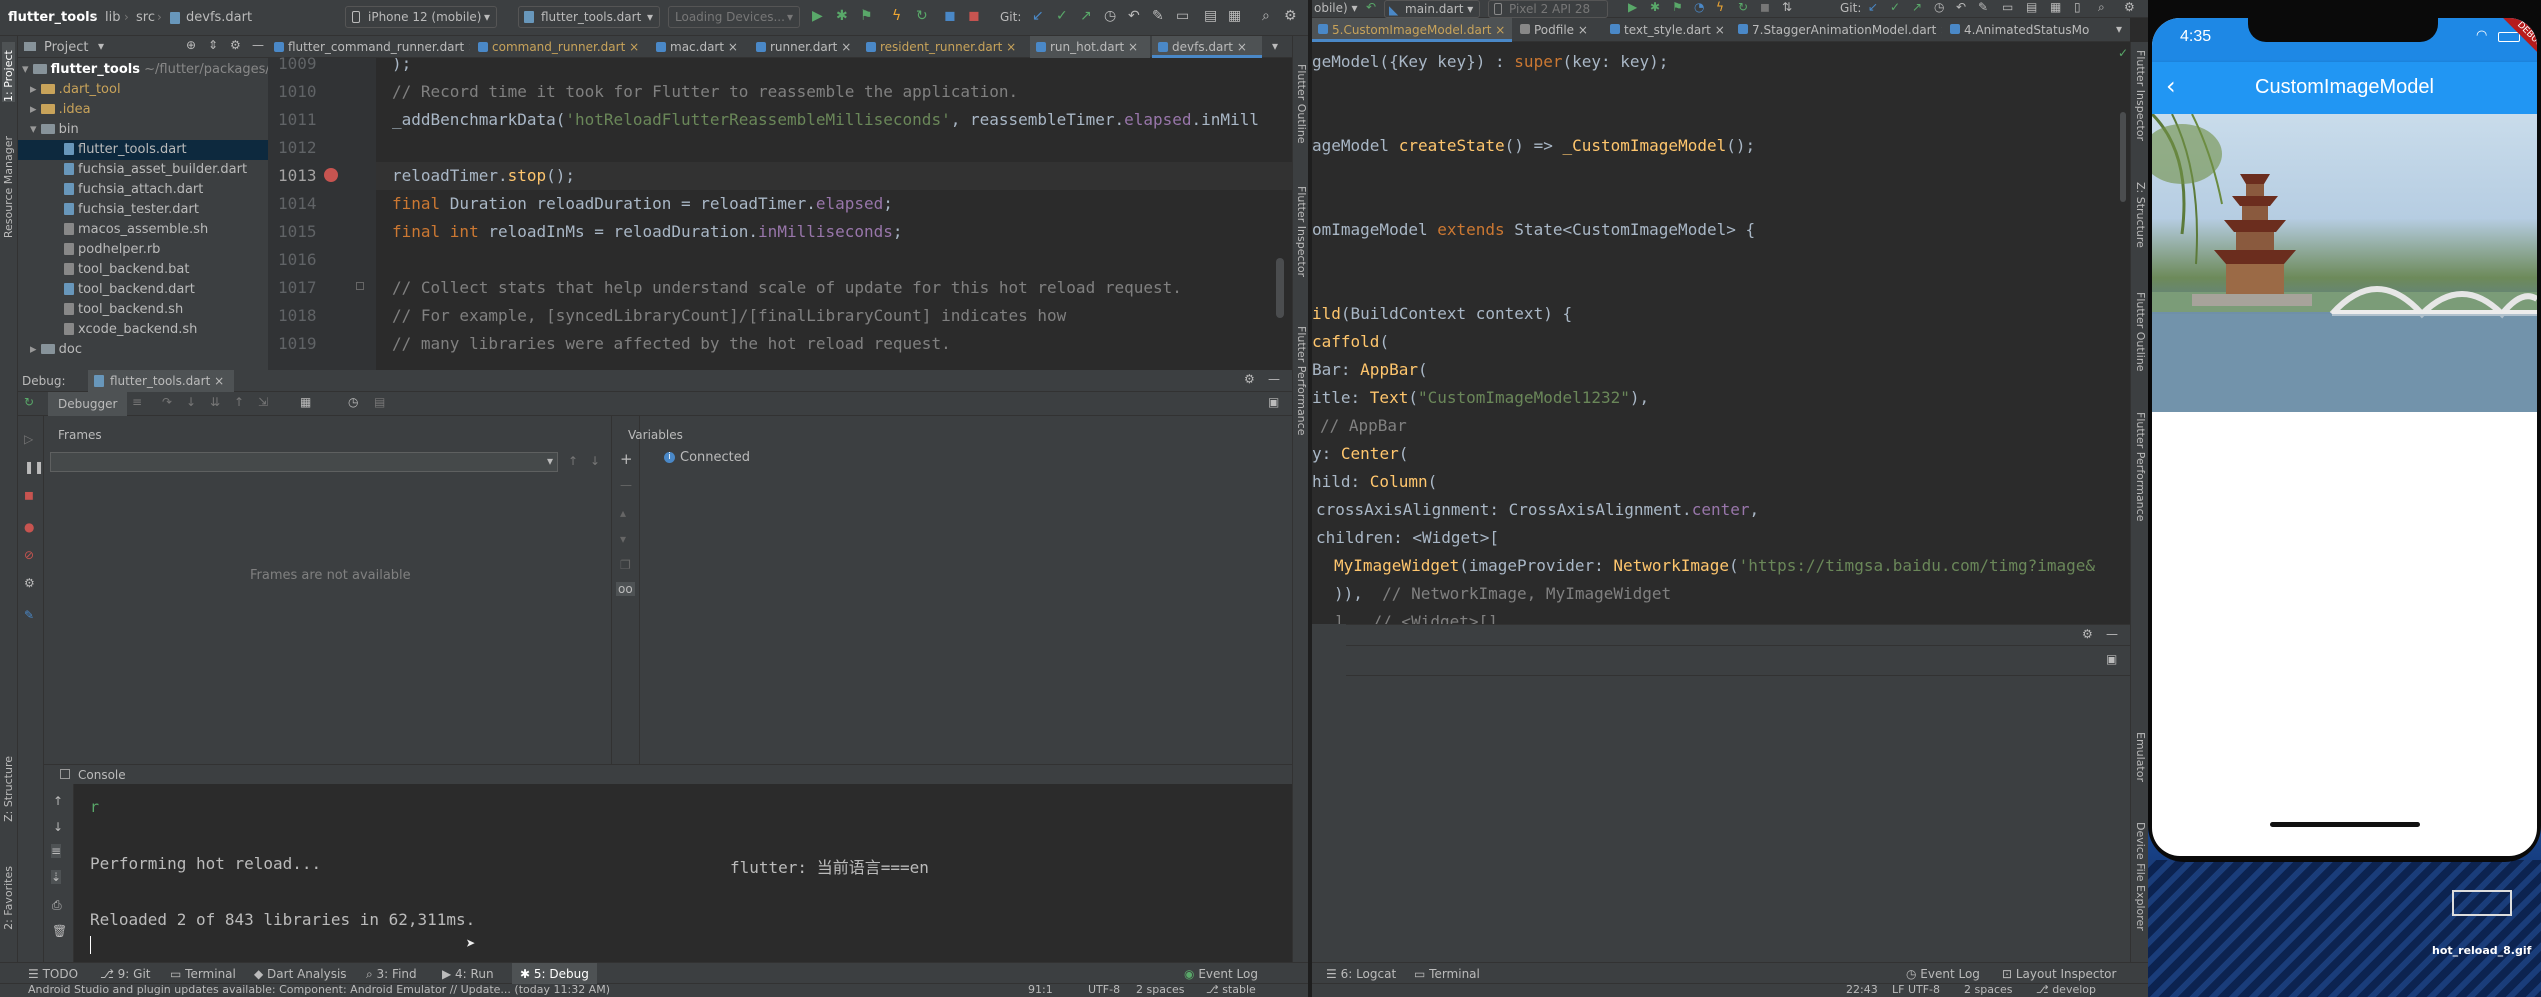 The width and height of the screenshot is (2541, 997). I want to click on mute-breakpoints-icon: ⊘, so click(29, 555).